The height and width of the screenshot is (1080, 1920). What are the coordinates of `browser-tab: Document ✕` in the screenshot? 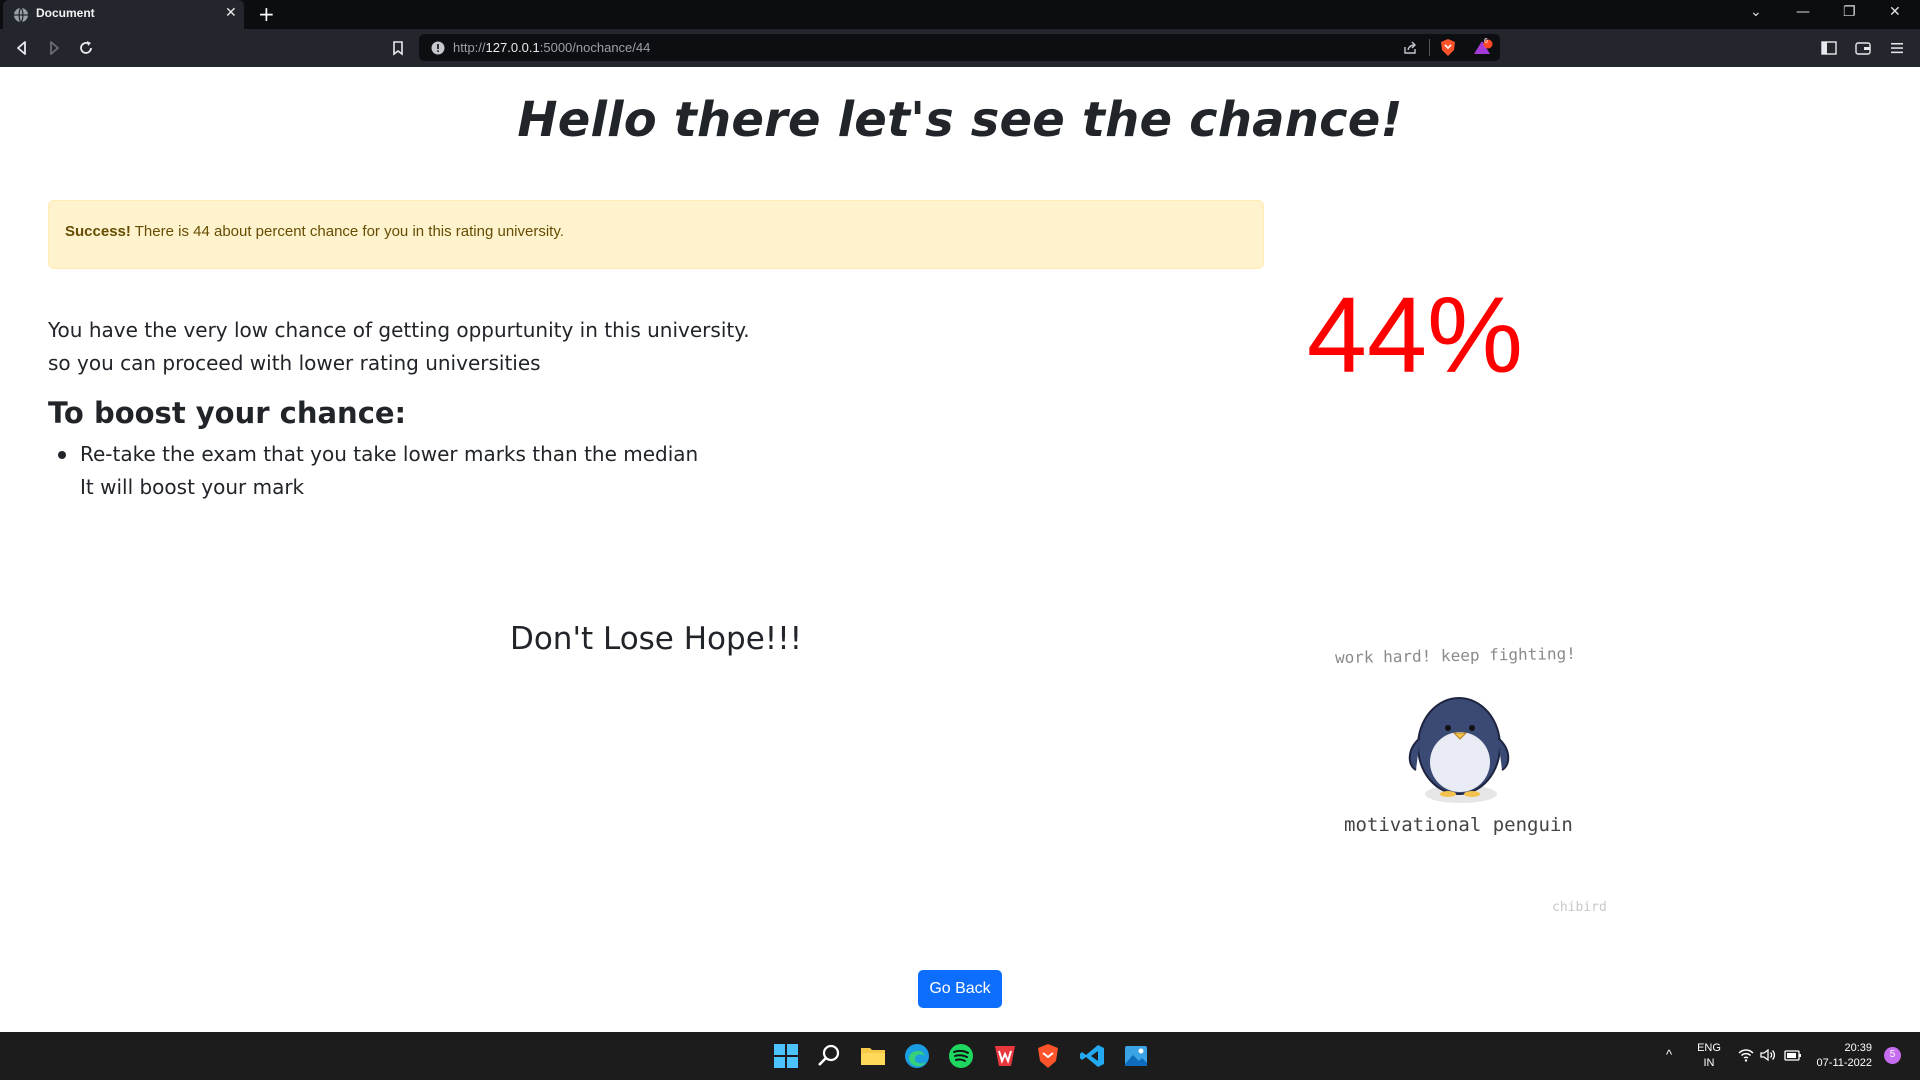 It's located at (123, 14).